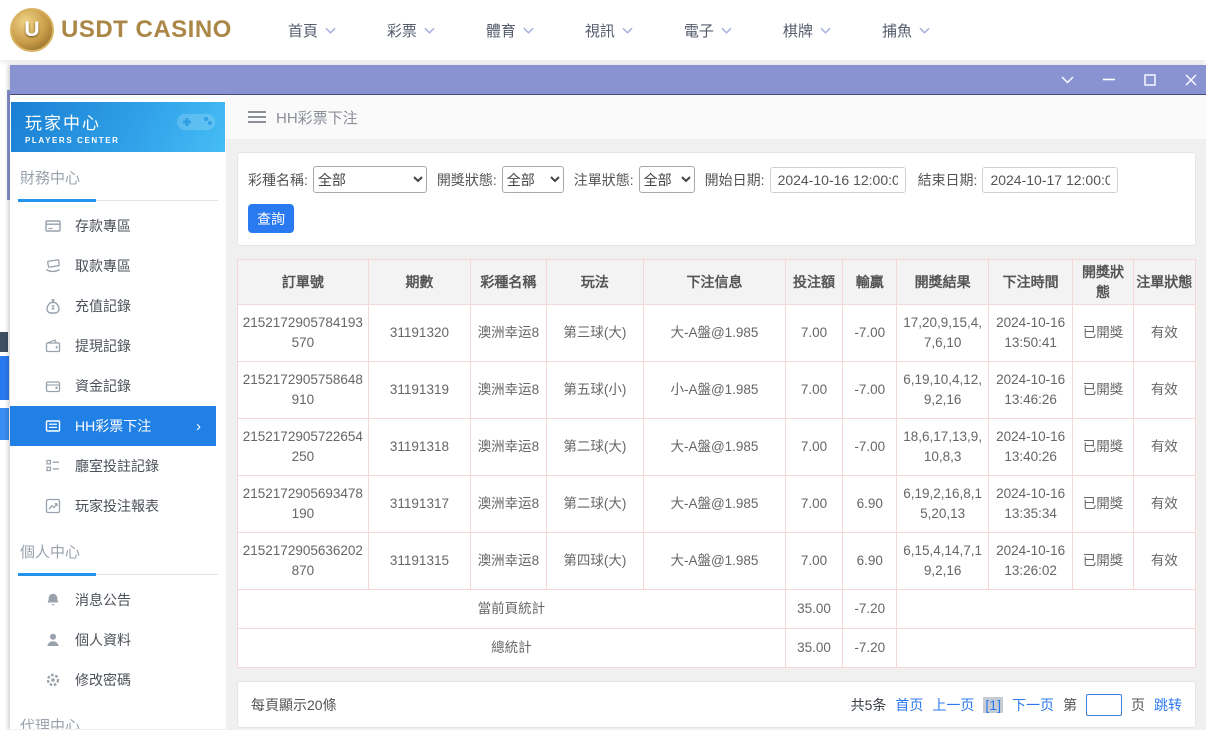 The image size is (1206, 730). Describe the element at coordinates (53, 266) in the screenshot. I see `withdraw-hand-icon` at that location.